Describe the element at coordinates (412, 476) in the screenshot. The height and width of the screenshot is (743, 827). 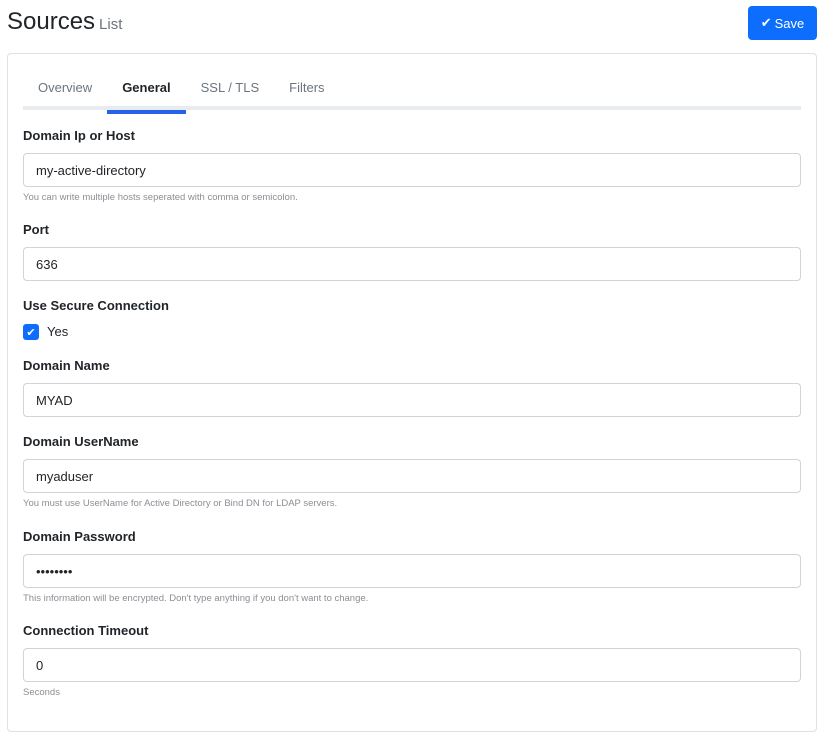
I see `username-input` at that location.